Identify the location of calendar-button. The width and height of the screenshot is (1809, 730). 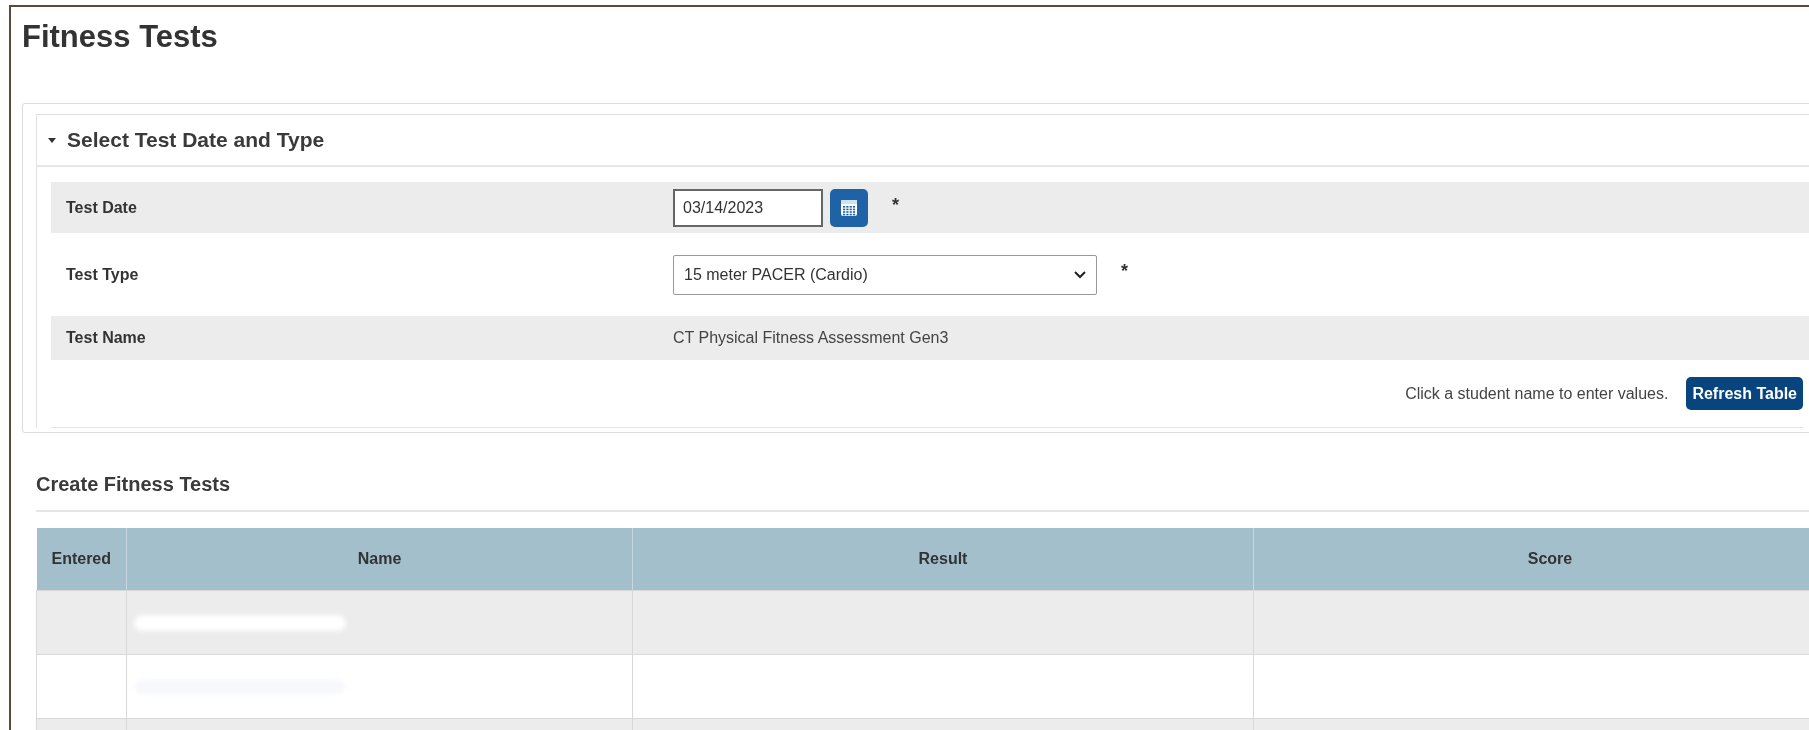
(849, 207).